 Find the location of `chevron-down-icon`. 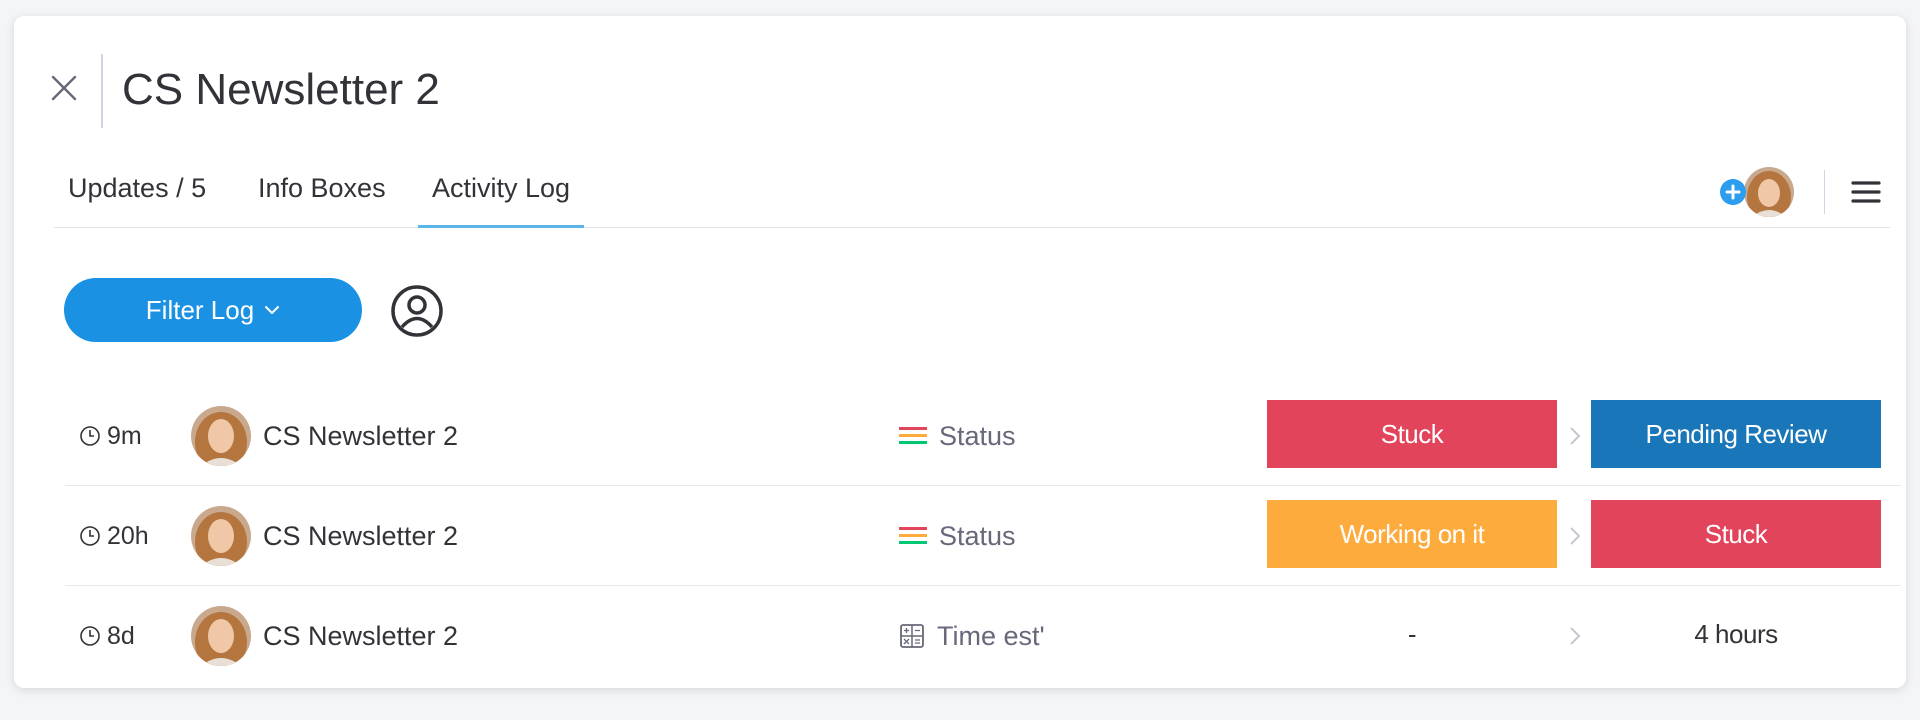

chevron-down-icon is located at coordinates (272, 310).